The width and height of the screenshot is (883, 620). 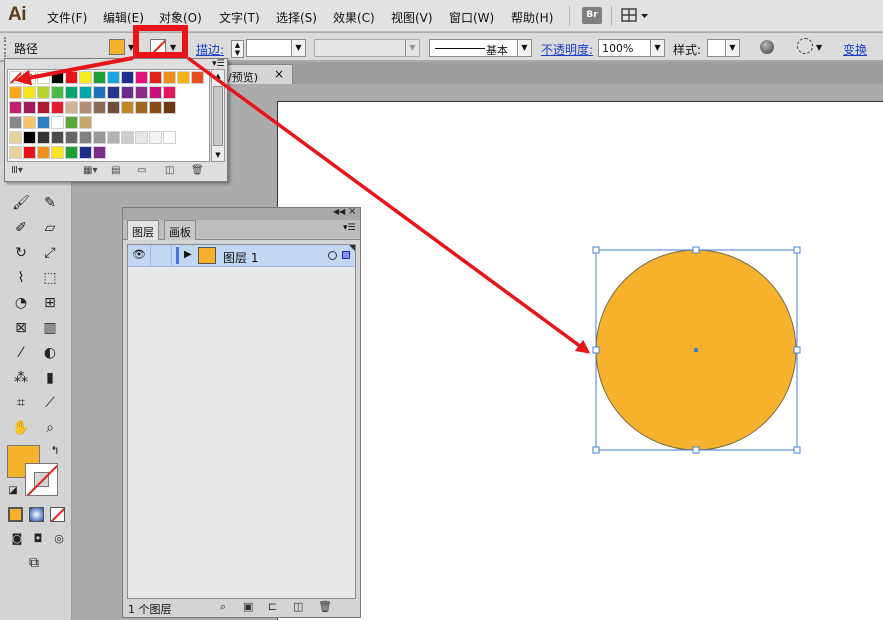 I want to click on new-color-group-icon: ▭, so click(x=141, y=170).